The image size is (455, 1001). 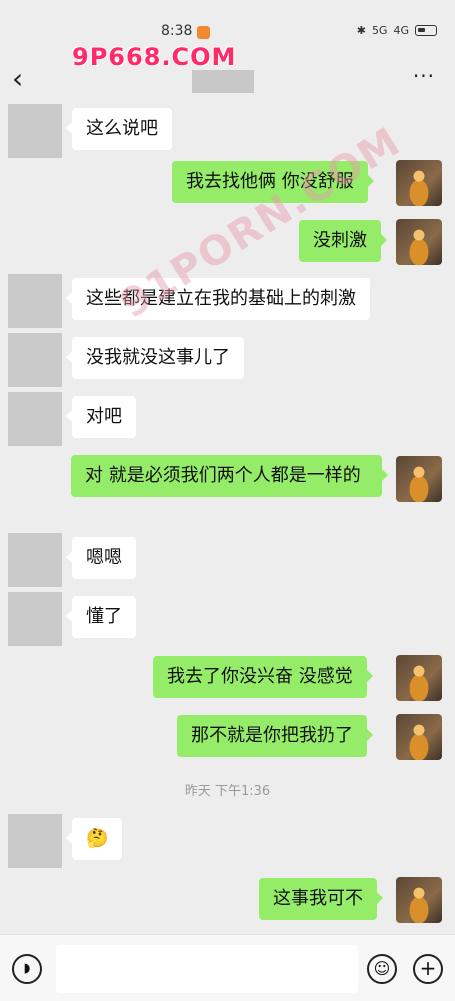 What do you see at coordinates (94, 839) in the screenshot?
I see `message-bubble-in: 🤔` at bounding box center [94, 839].